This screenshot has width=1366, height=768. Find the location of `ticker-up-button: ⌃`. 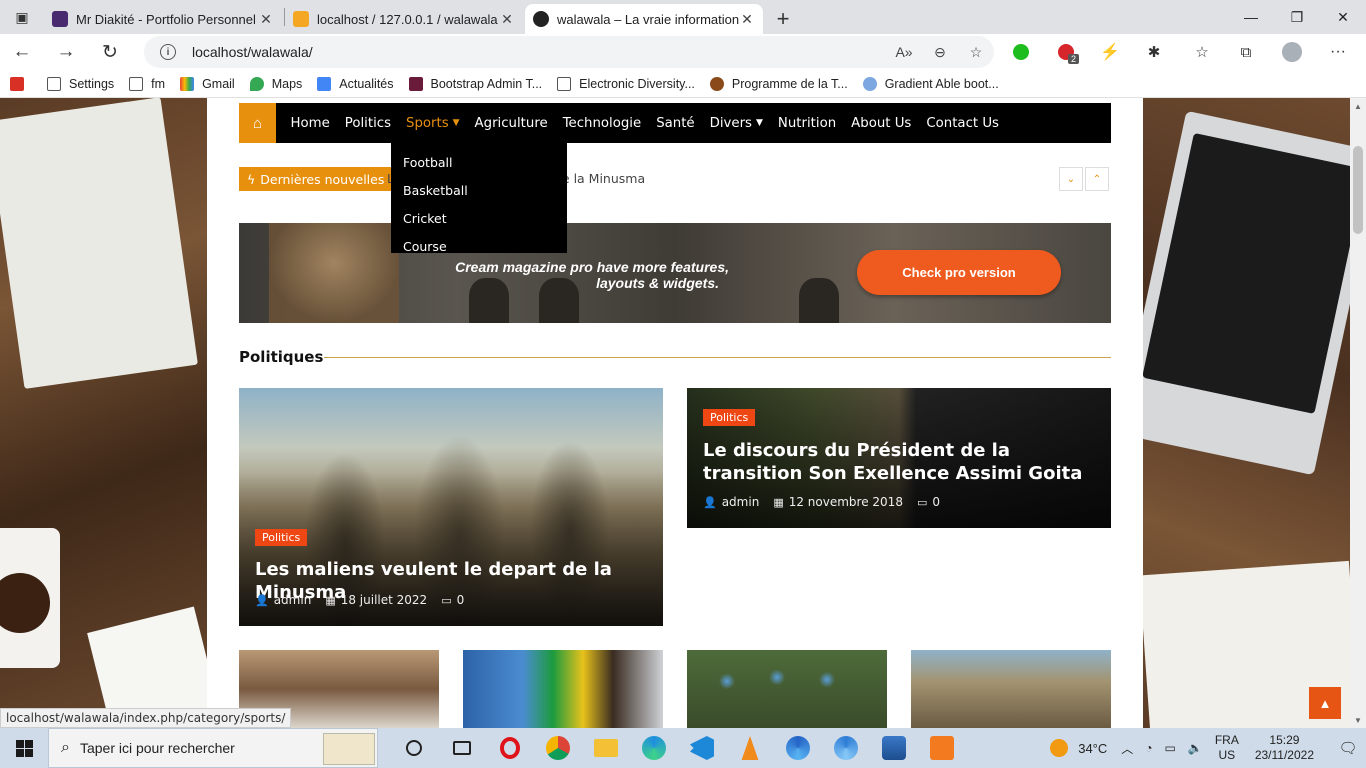

ticker-up-button: ⌃ is located at coordinates (1097, 179).